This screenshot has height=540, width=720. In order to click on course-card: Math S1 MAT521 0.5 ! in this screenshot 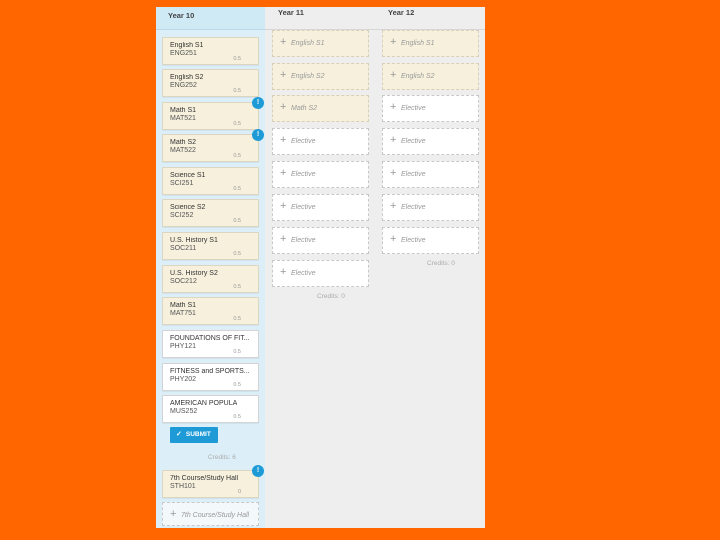, I will do `click(213, 113)`.